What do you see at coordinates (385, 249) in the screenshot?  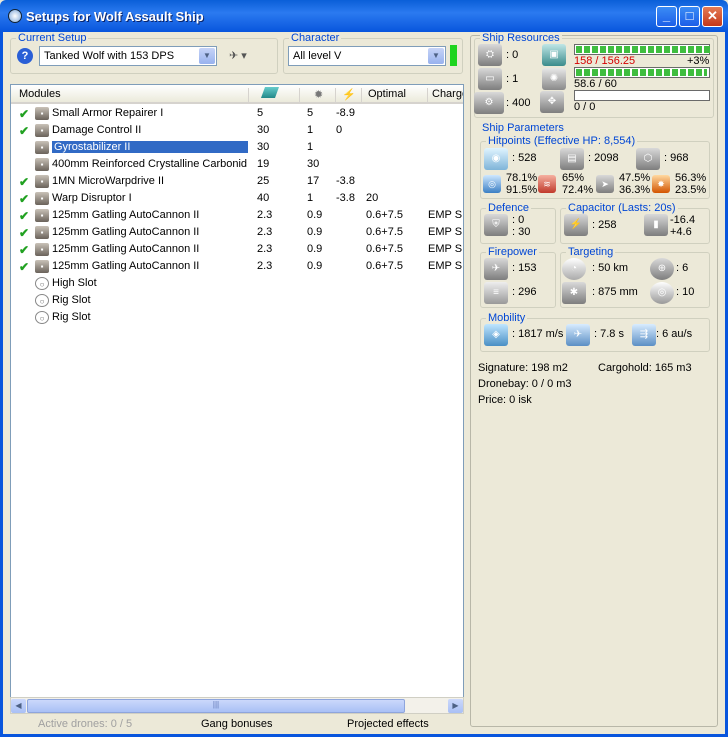 I see `module-optimal: 0.6+7.5` at bounding box center [385, 249].